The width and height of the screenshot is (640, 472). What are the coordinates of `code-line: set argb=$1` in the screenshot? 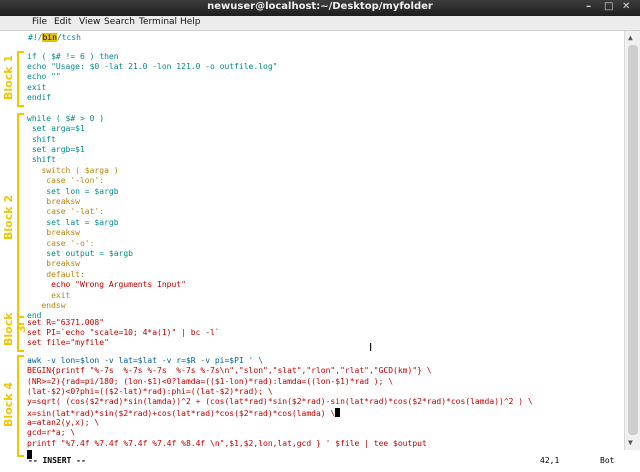 It's located at (56, 149).